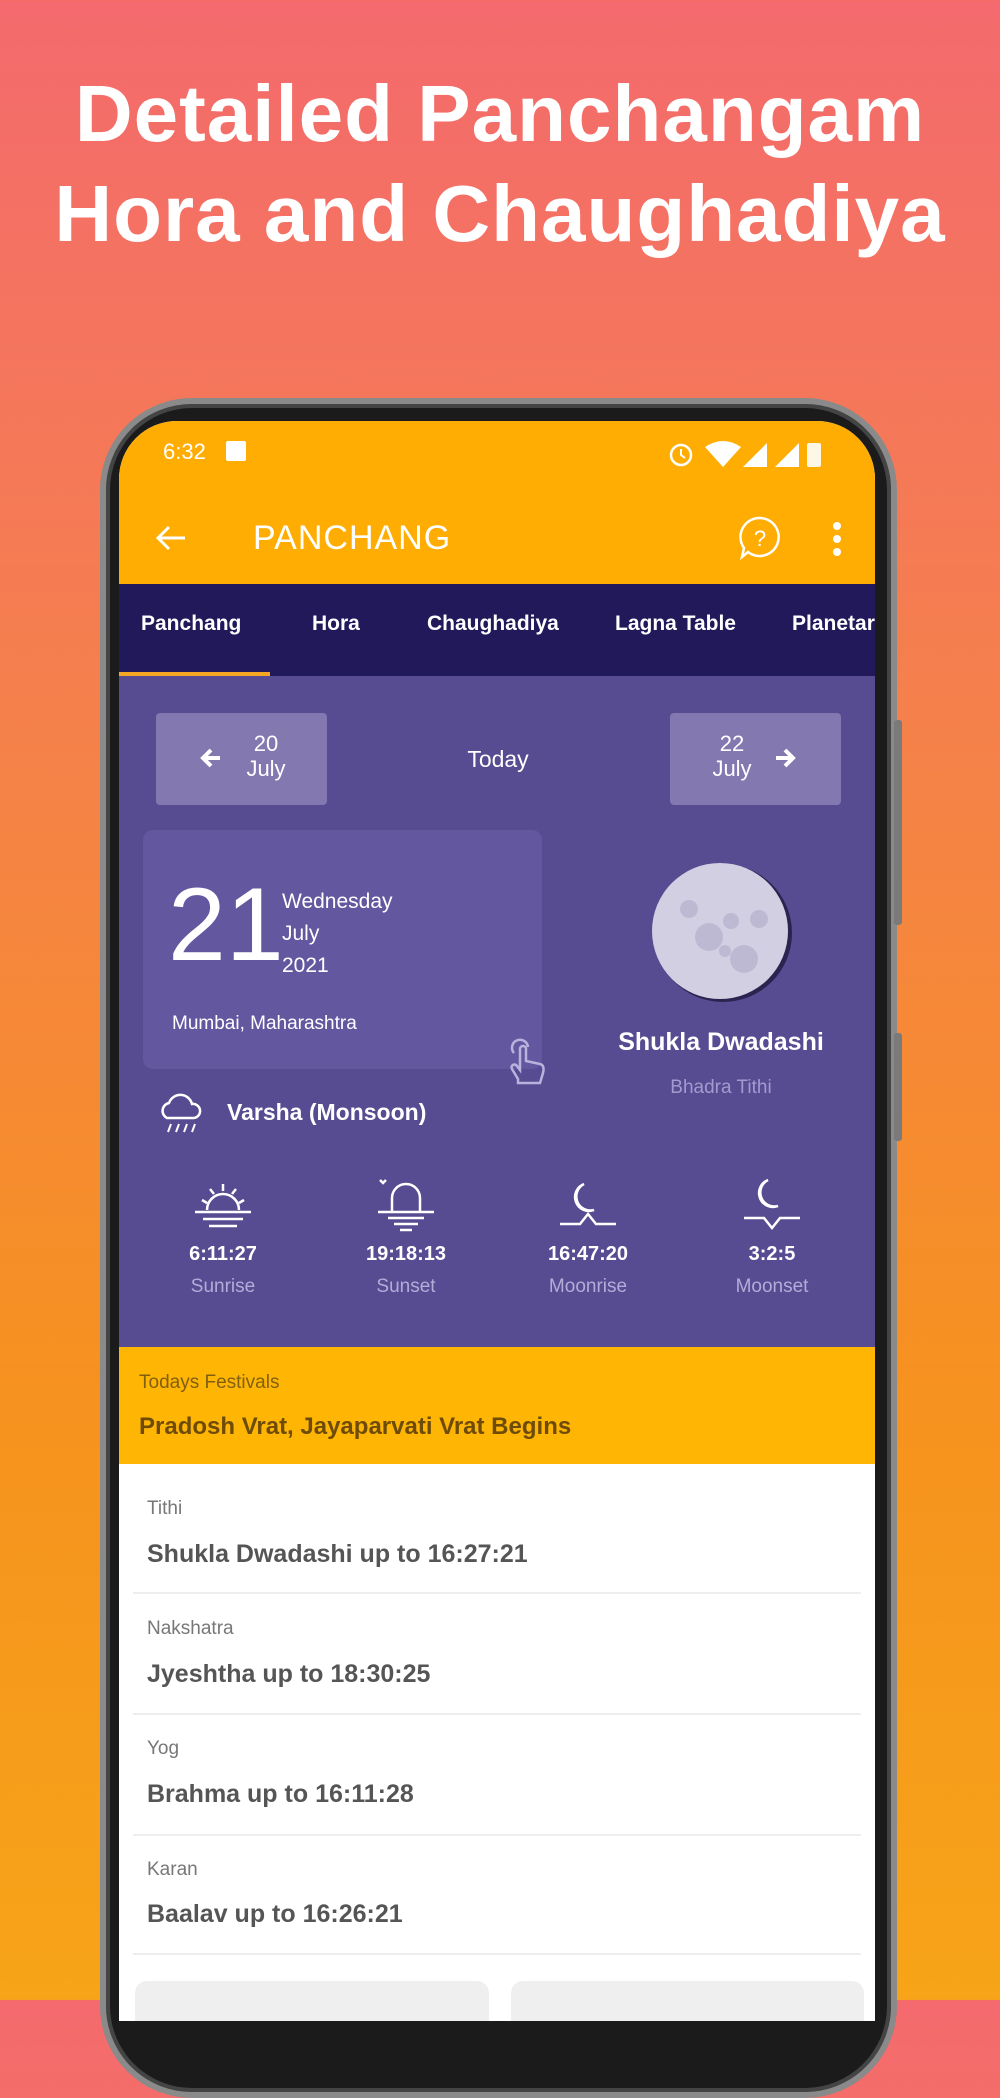  What do you see at coordinates (275, 1914) in the screenshot?
I see `karan-value: Baalav up to 16:26:21` at bounding box center [275, 1914].